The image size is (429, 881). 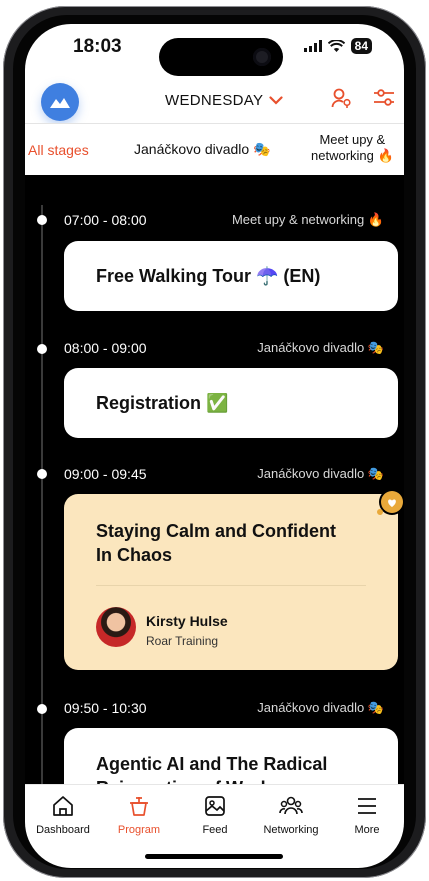 I want to click on bottom-nav: Dashboard Program Feed Networking More, so click(x=214, y=826).